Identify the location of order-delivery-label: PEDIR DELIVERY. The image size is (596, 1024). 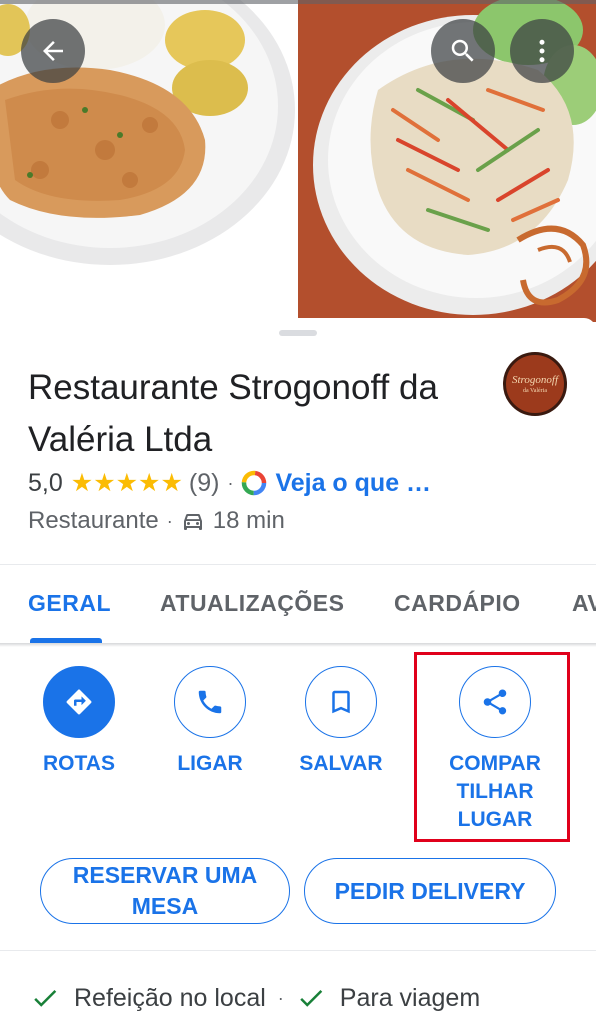
(430, 890).